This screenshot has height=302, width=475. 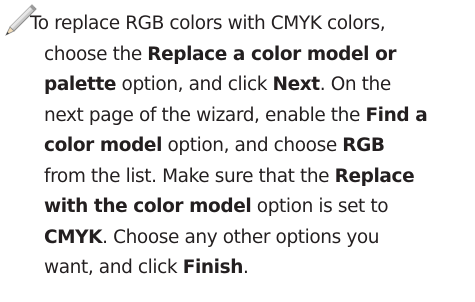 What do you see at coordinates (259, 268) in the screenshot?
I see `note-line: want, and click Finish.` at bounding box center [259, 268].